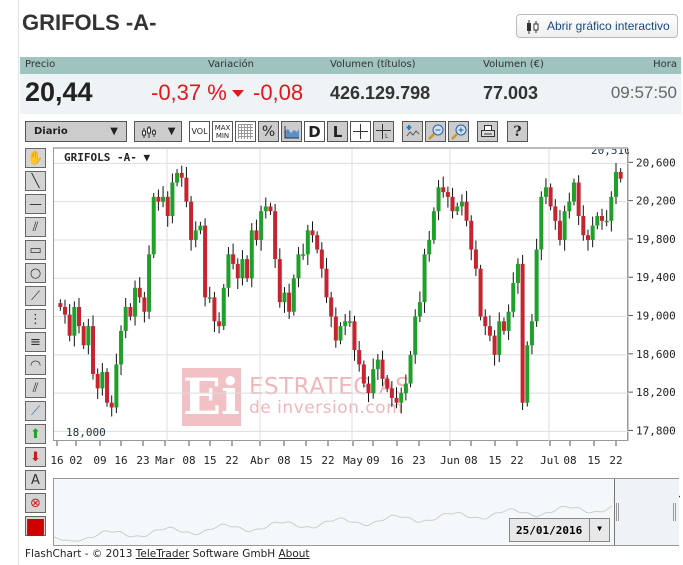  Describe the element at coordinates (597, 26) in the screenshot. I see `open-interactive-chart-button: Abrir gráfico interactivo` at that location.